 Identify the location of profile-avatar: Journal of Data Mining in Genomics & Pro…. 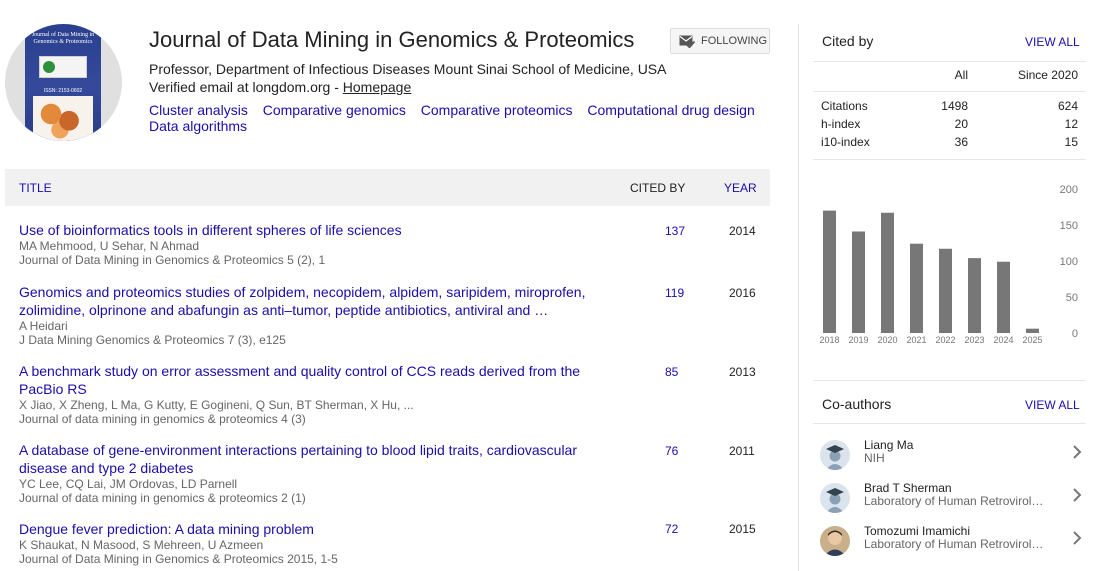
(63, 82).